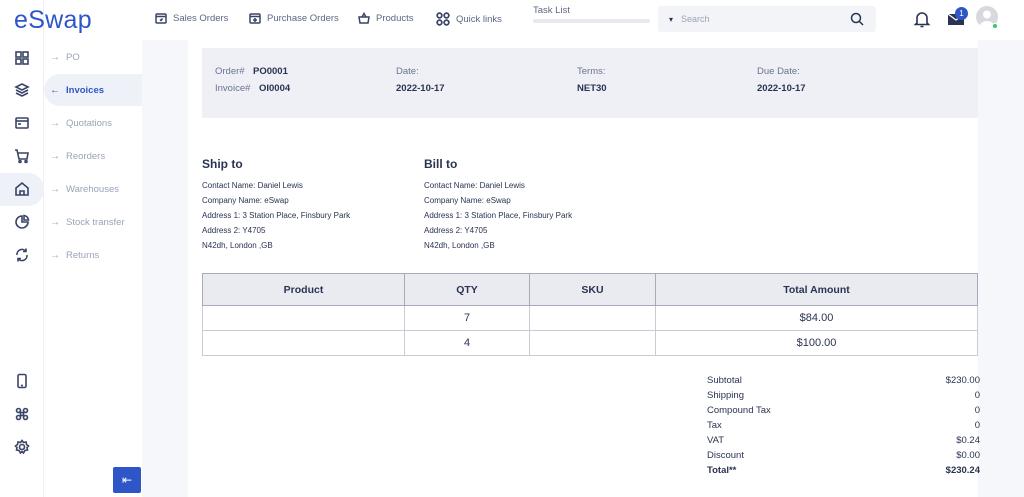 This screenshot has width=1024, height=497. Describe the element at coordinates (724, 380) in the screenshot. I see `totals-label: Subtotal` at that location.